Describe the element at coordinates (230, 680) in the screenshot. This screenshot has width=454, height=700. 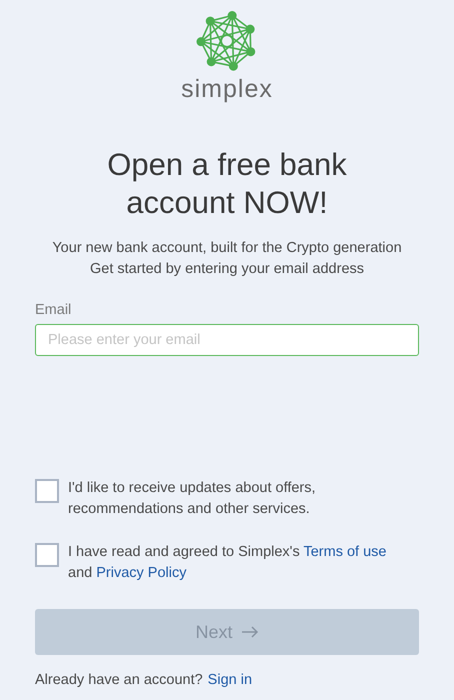
I see `sign-in-link: Sign in` at that location.